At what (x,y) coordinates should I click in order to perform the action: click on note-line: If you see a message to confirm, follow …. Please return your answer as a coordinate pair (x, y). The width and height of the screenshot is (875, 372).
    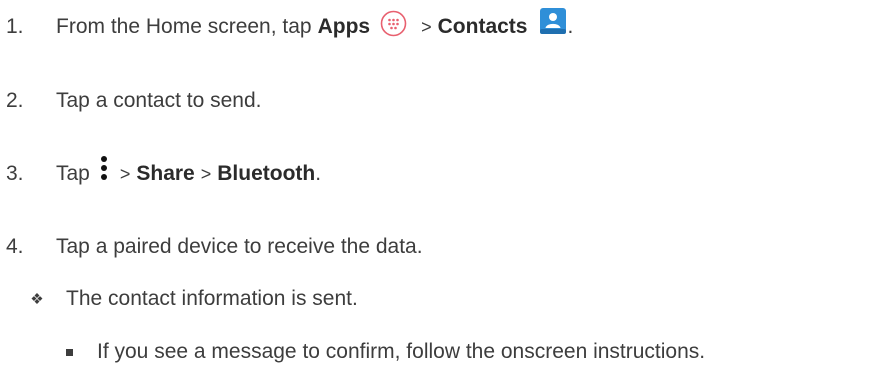
    Looking at the image, I should click on (385, 352).